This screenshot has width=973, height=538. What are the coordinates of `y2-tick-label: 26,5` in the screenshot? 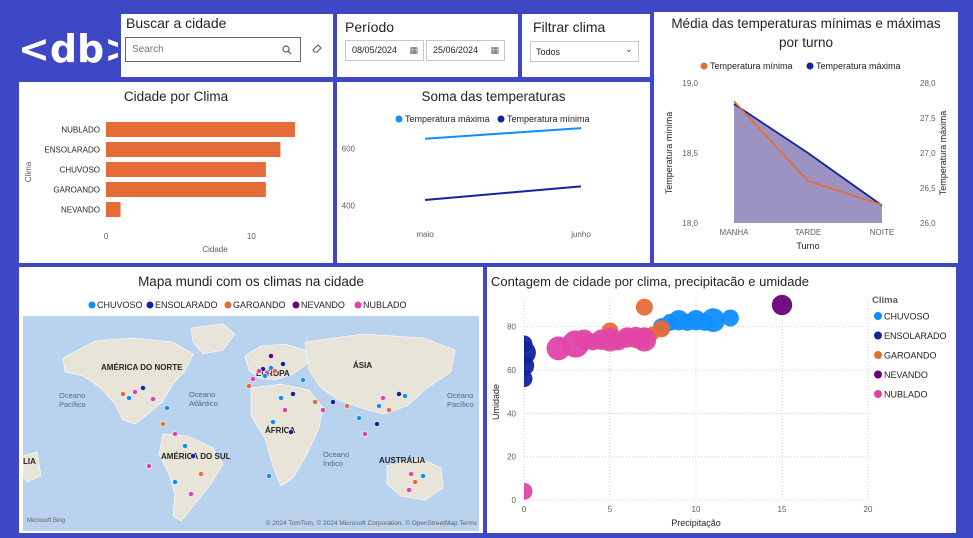 It's located at (928, 188).